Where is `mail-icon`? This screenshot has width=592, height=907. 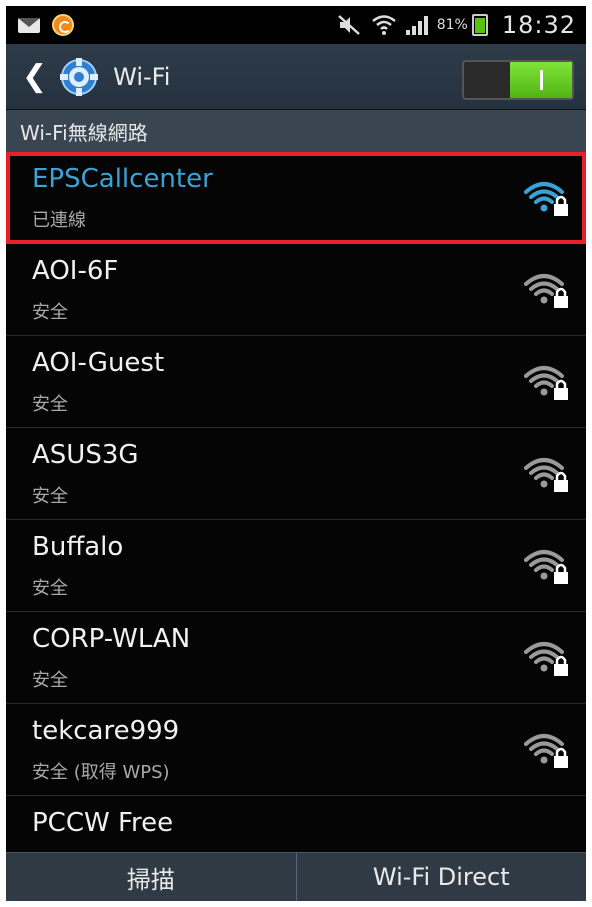 mail-icon is located at coordinates (29, 25).